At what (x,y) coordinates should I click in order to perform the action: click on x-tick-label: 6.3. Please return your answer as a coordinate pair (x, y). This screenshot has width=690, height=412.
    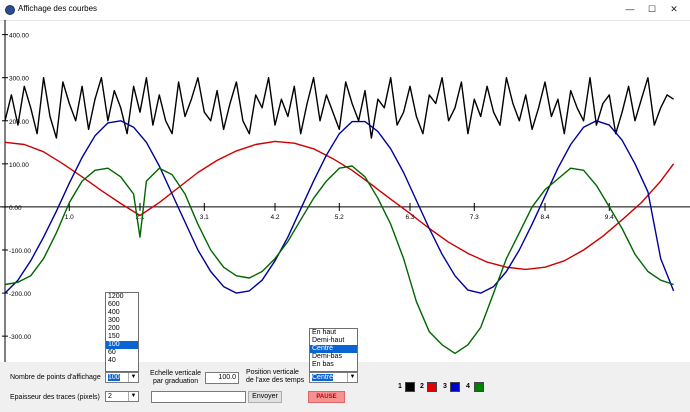
    Looking at the image, I should click on (409, 217).